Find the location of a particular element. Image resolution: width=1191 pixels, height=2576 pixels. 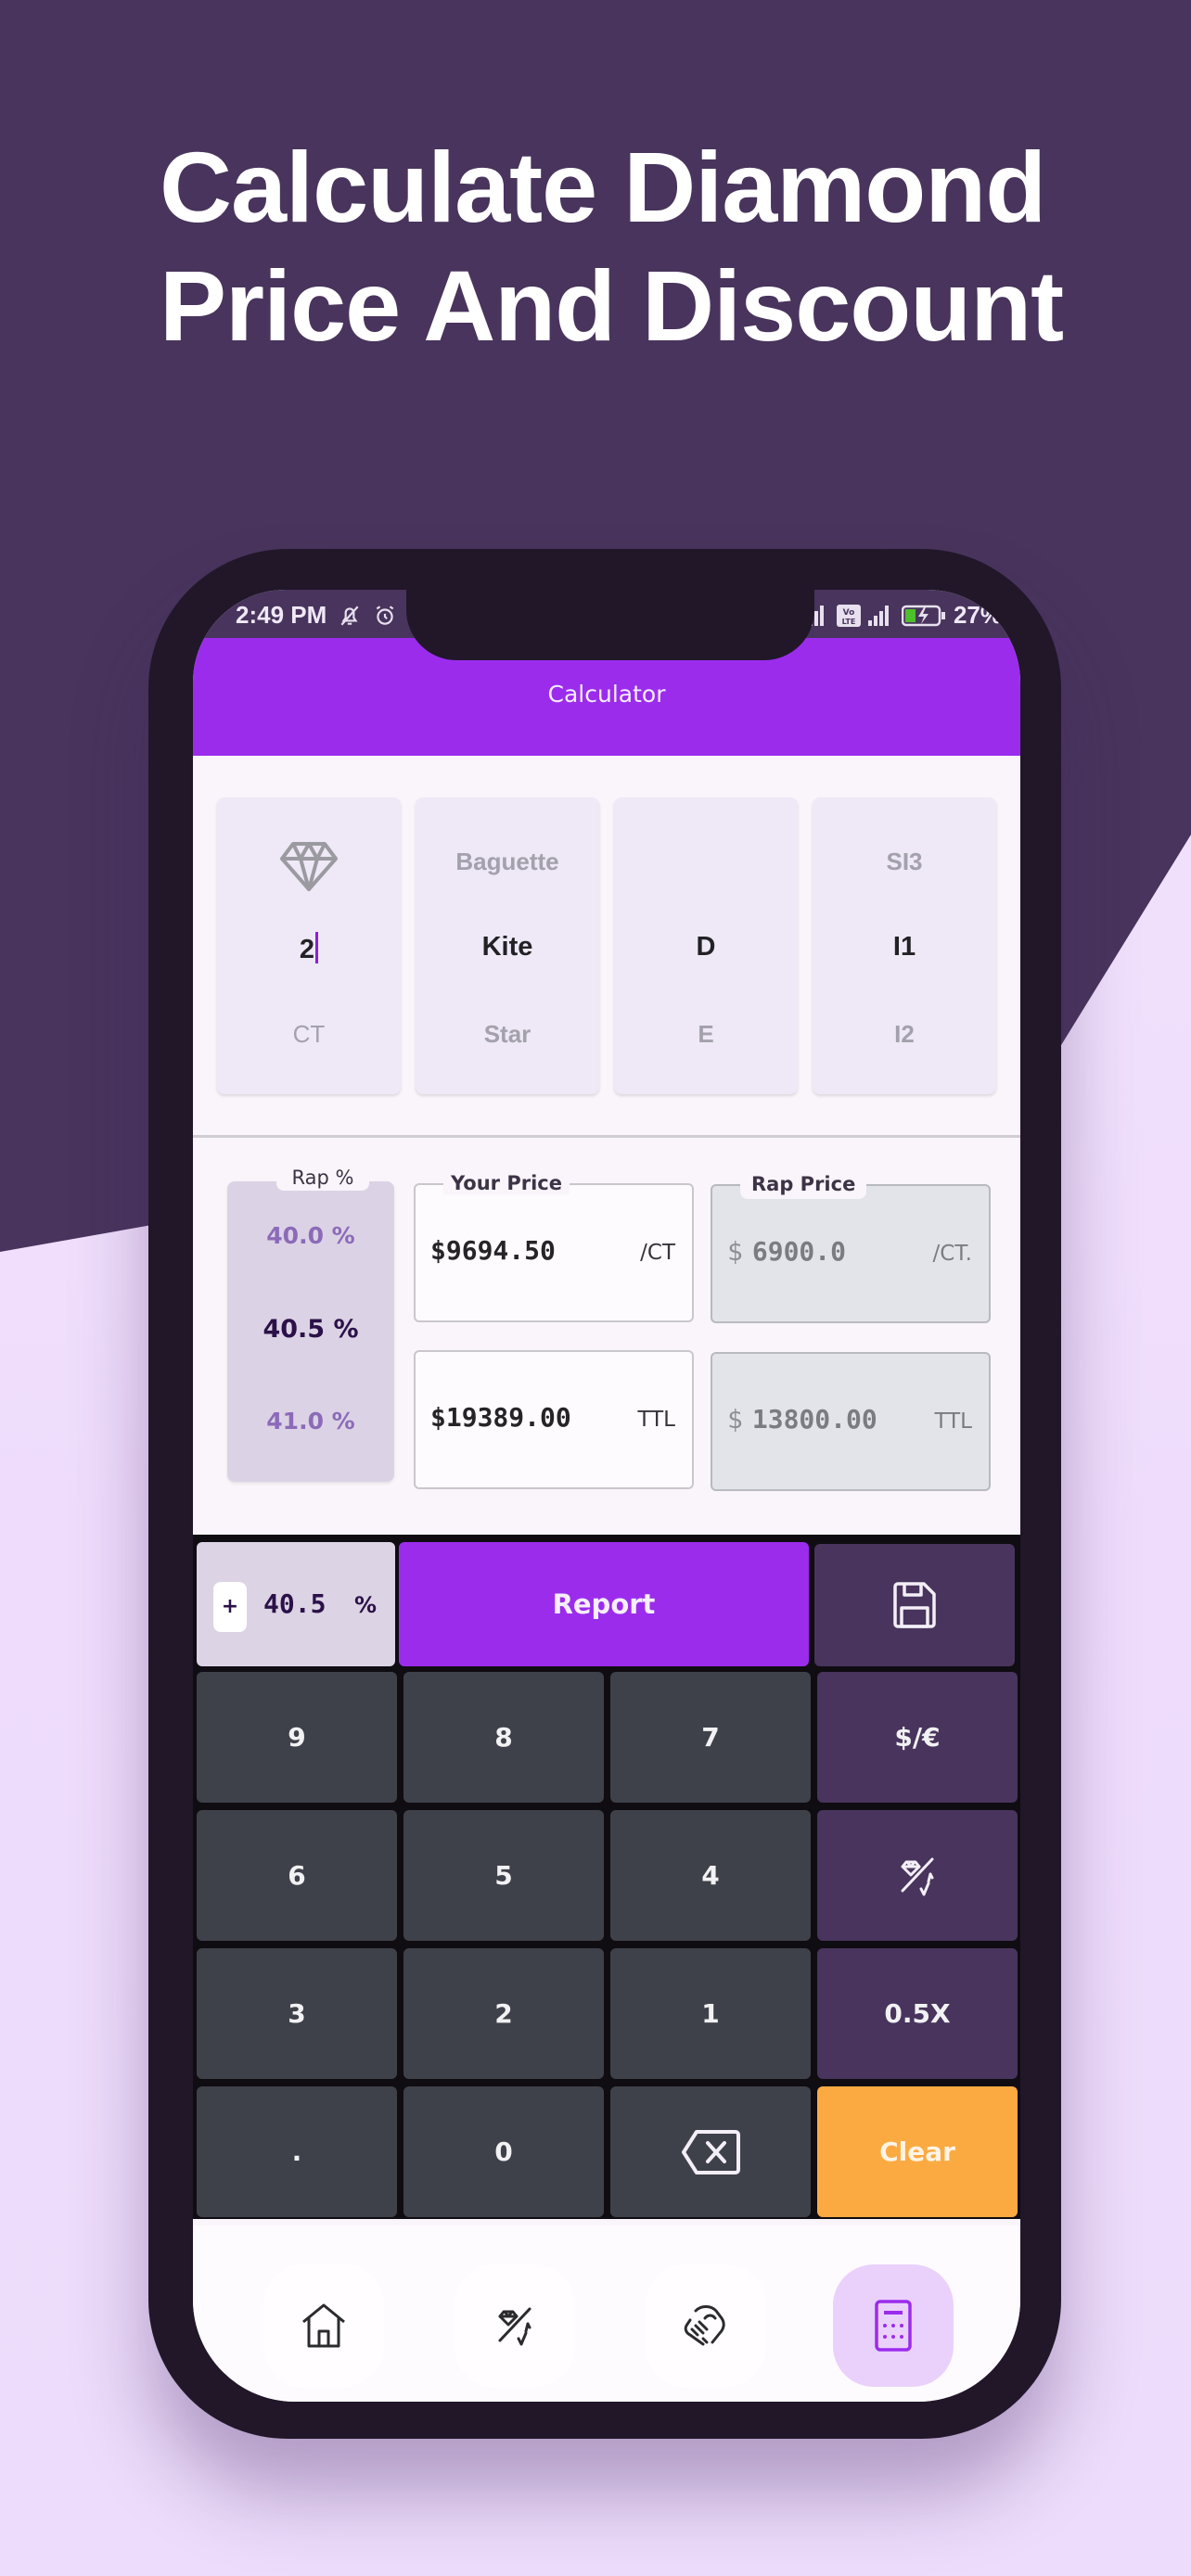

your-price-per-ct-field: Your Price $9694.50 /CT is located at coordinates (554, 1247).